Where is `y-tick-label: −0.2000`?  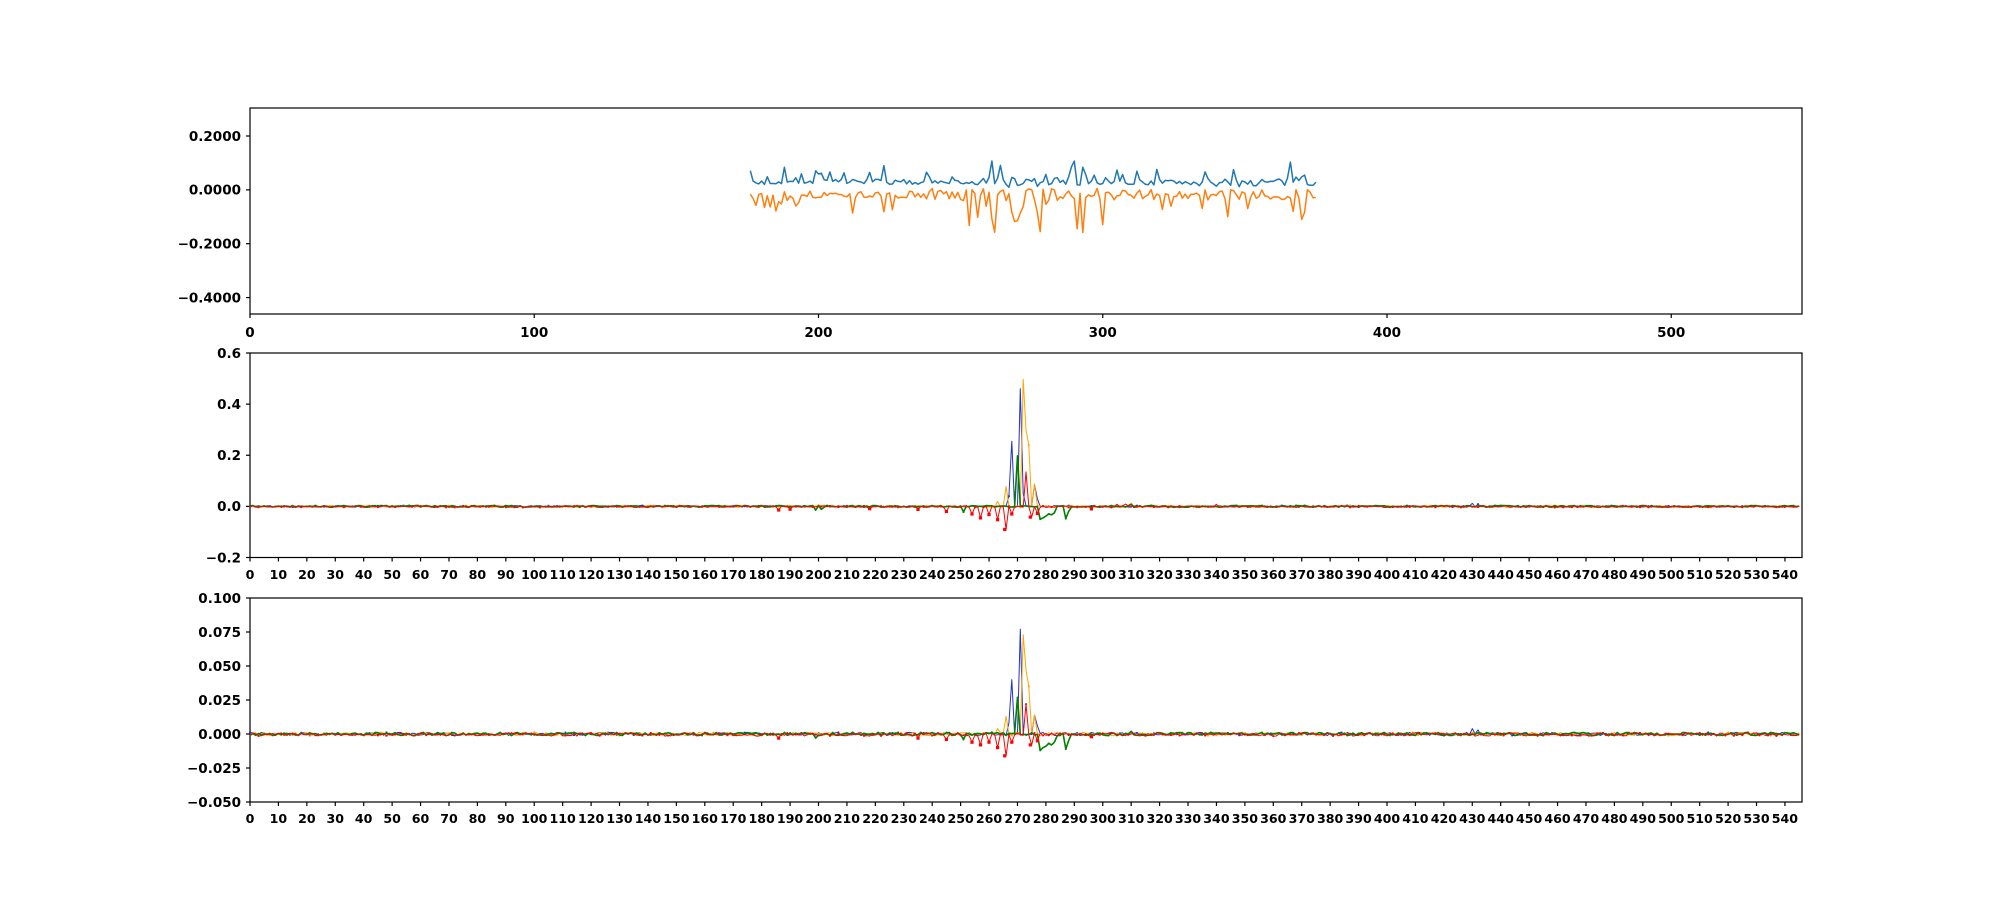
y-tick-label: −0.2000 is located at coordinates (209, 245).